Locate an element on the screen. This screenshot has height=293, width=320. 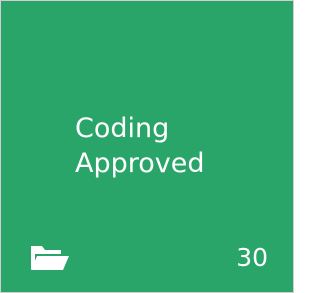
item-count: 30 is located at coordinates (252, 257).